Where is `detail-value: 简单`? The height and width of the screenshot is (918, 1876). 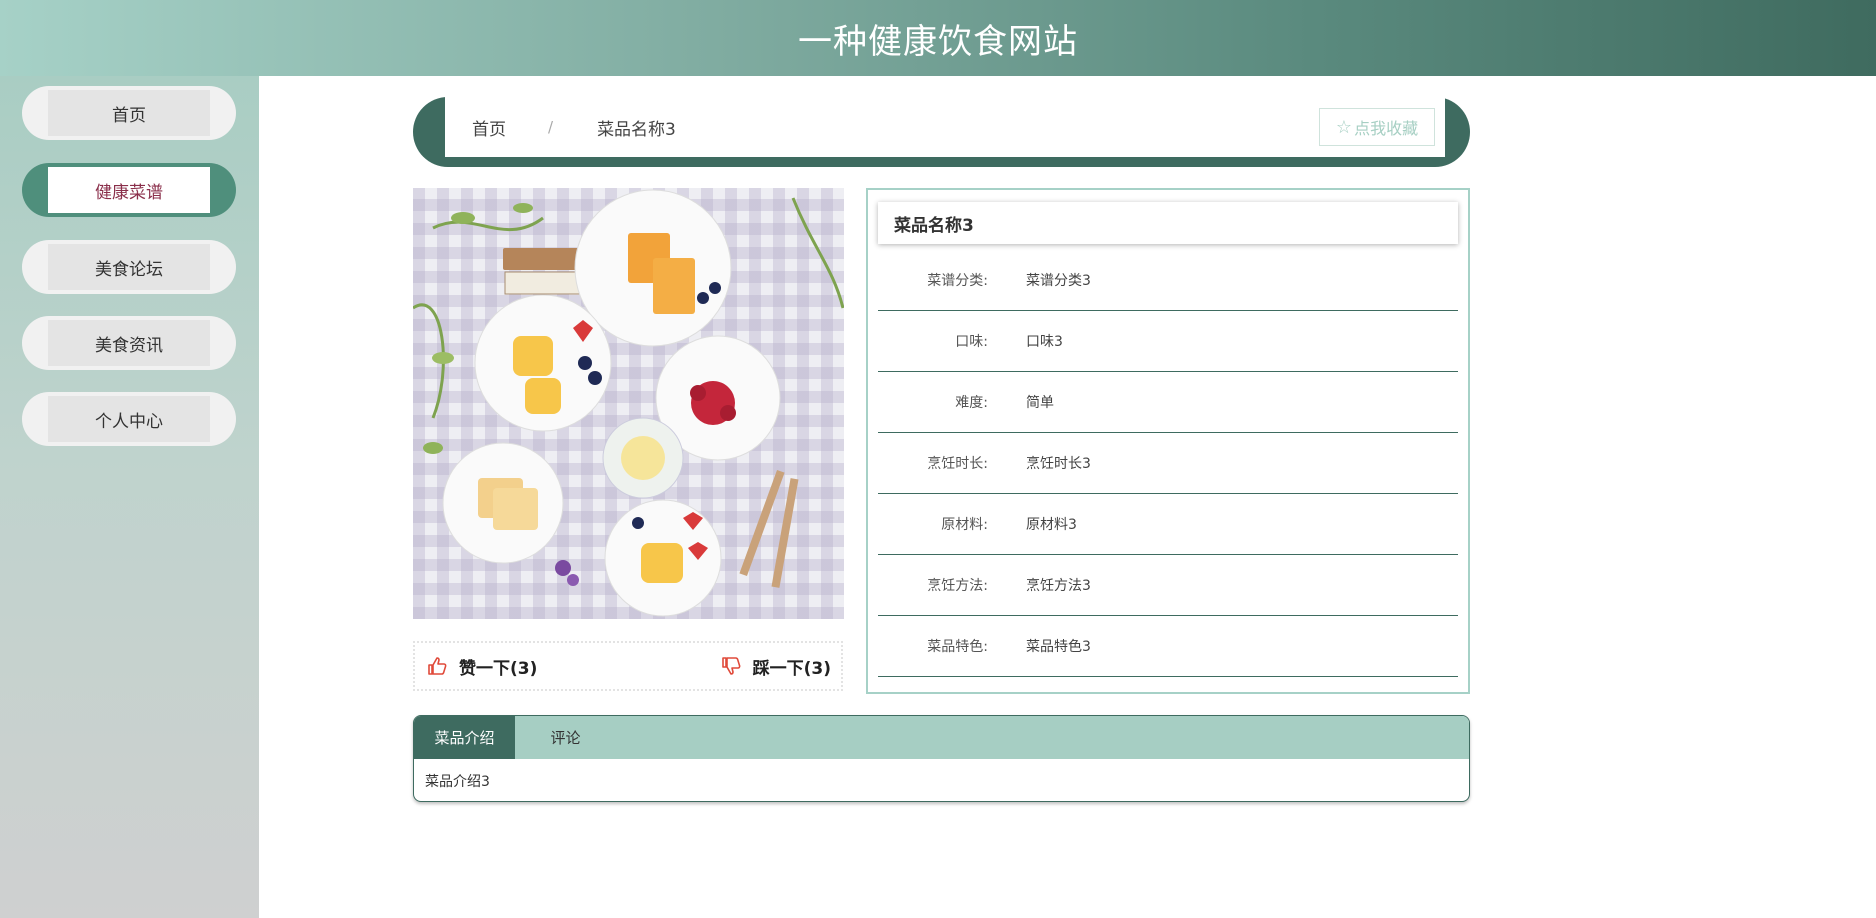 detail-value: 简单 is located at coordinates (1040, 403).